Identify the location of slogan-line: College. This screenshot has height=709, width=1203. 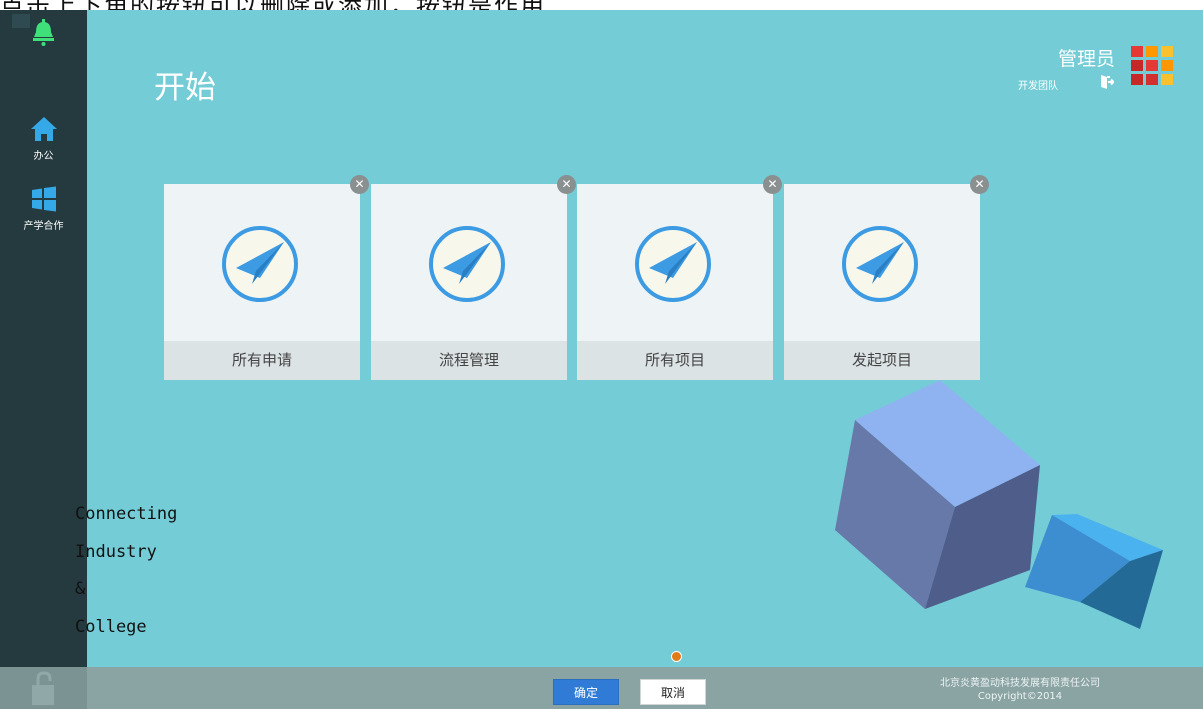
(111, 626).